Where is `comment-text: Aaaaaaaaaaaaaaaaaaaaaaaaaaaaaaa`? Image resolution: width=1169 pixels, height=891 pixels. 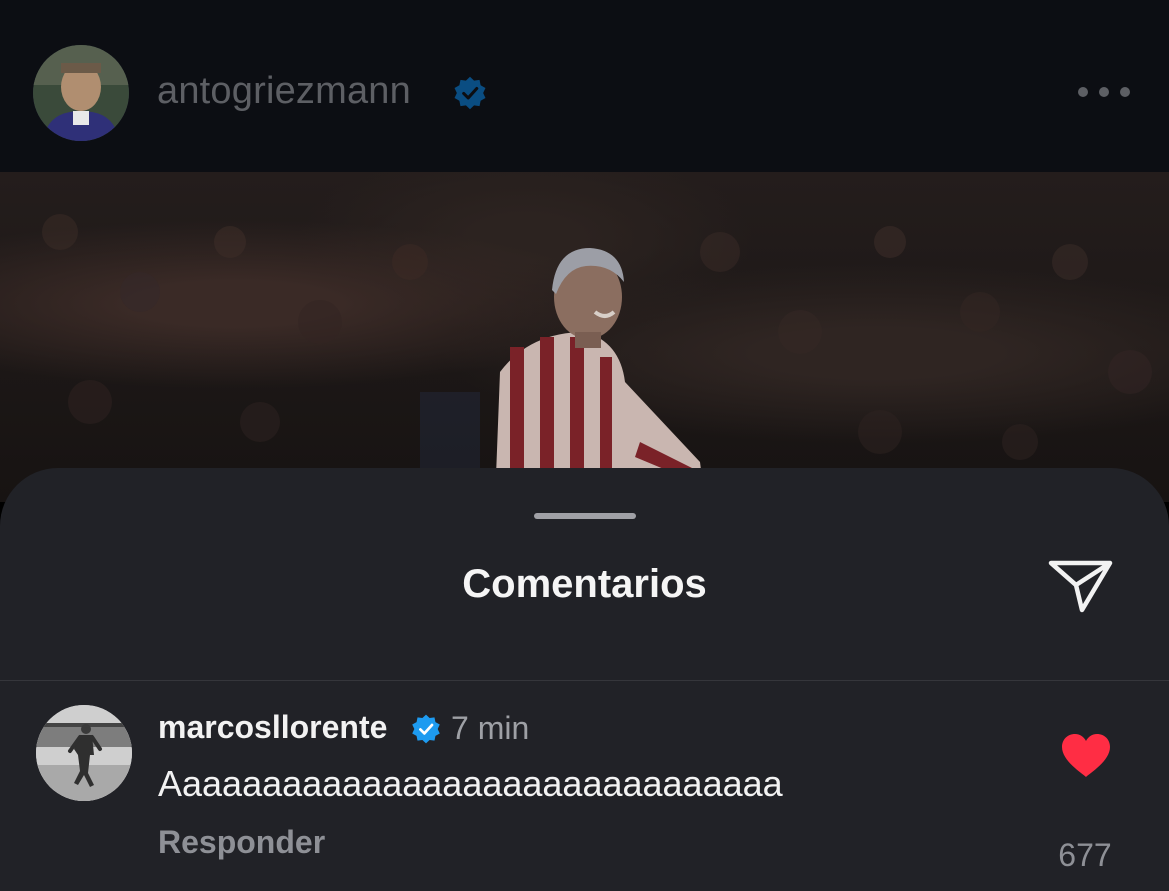
comment-text: Aaaaaaaaaaaaaaaaaaaaaaaaaaaaaaa is located at coordinates (470, 783).